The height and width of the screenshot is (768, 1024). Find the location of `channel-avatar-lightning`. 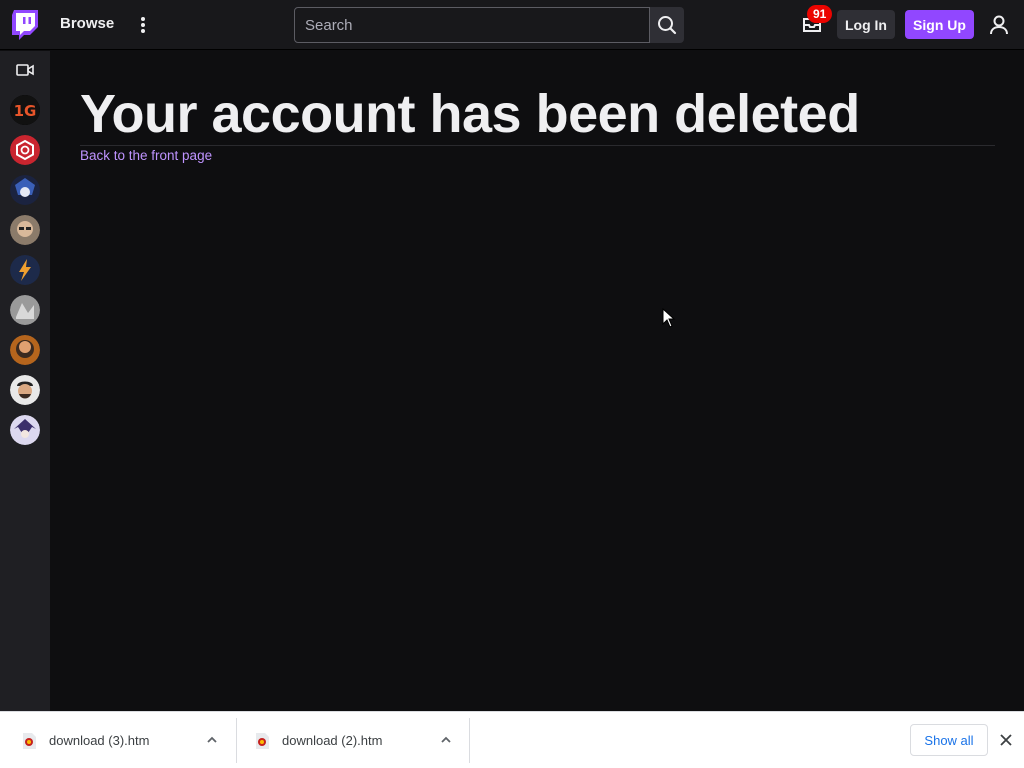

channel-avatar-lightning is located at coordinates (25, 270).